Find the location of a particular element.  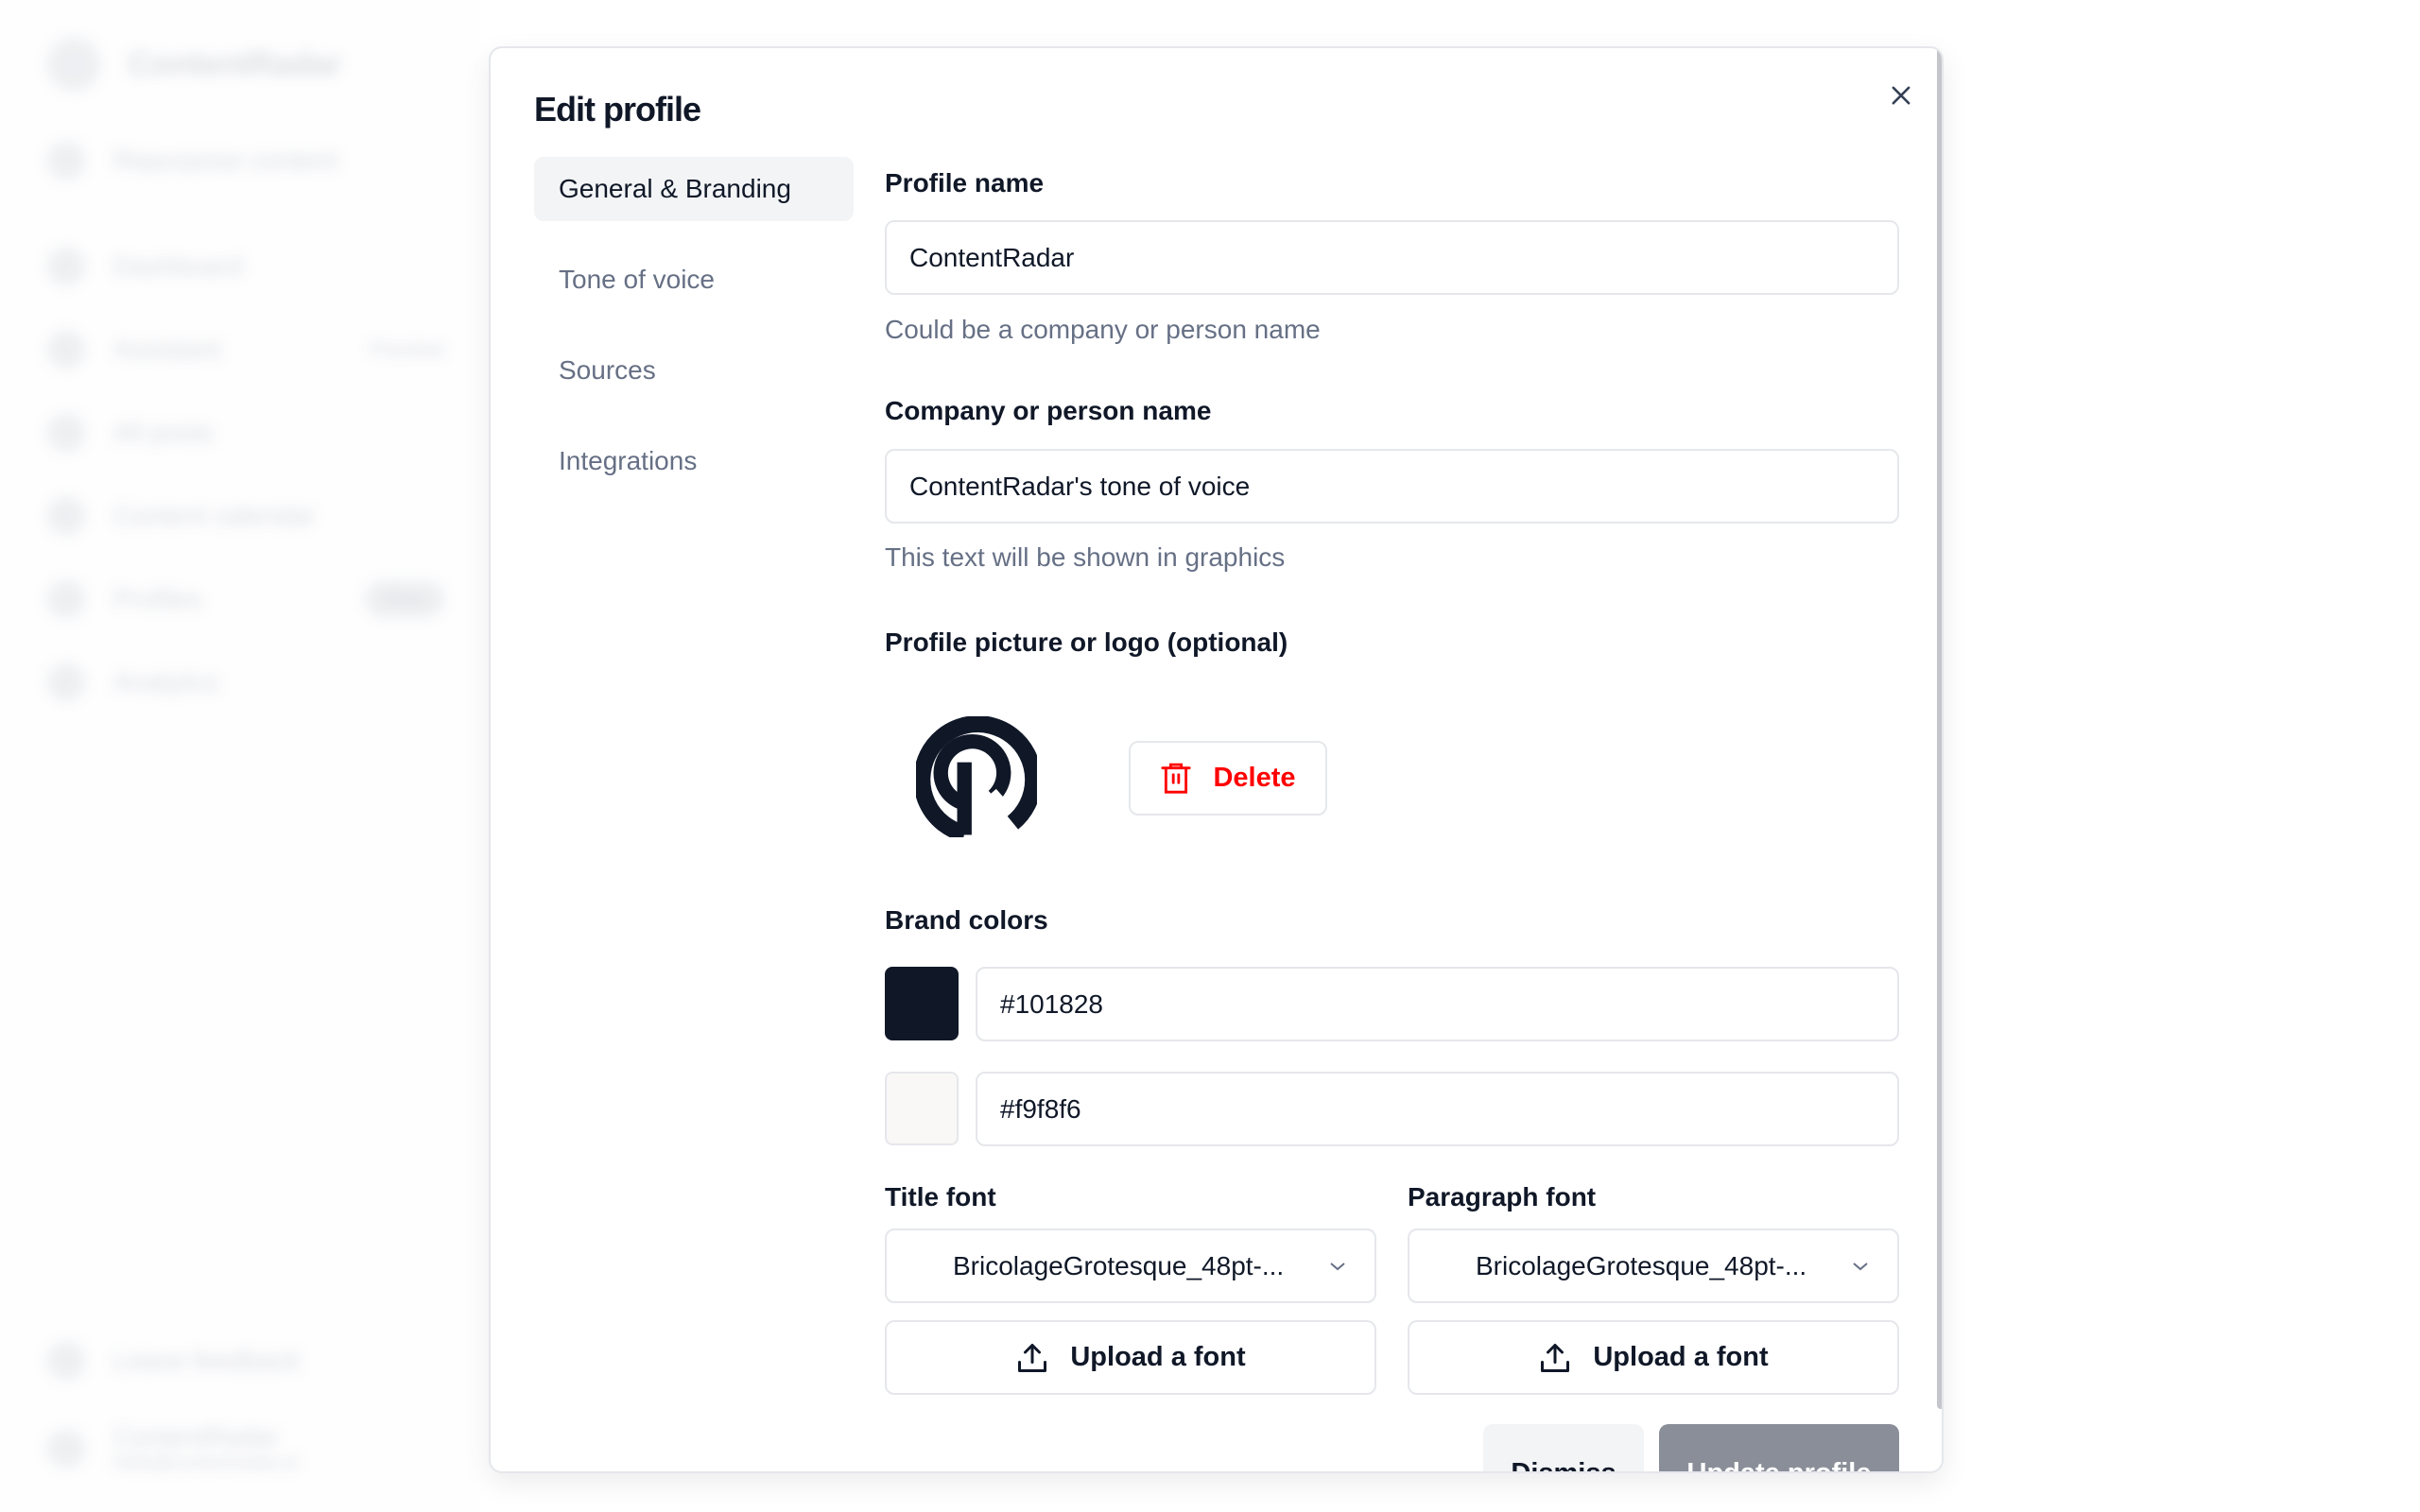

delete-logo-button: Delete is located at coordinates (1228, 778).